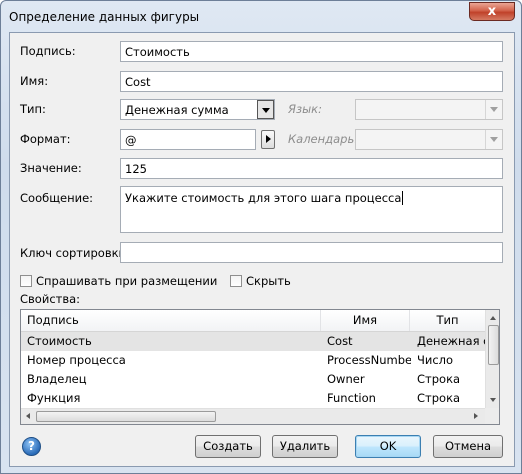 The image size is (522, 474). What do you see at coordinates (31, 446) in the screenshot?
I see `help-icon: ?` at bounding box center [31, 446].